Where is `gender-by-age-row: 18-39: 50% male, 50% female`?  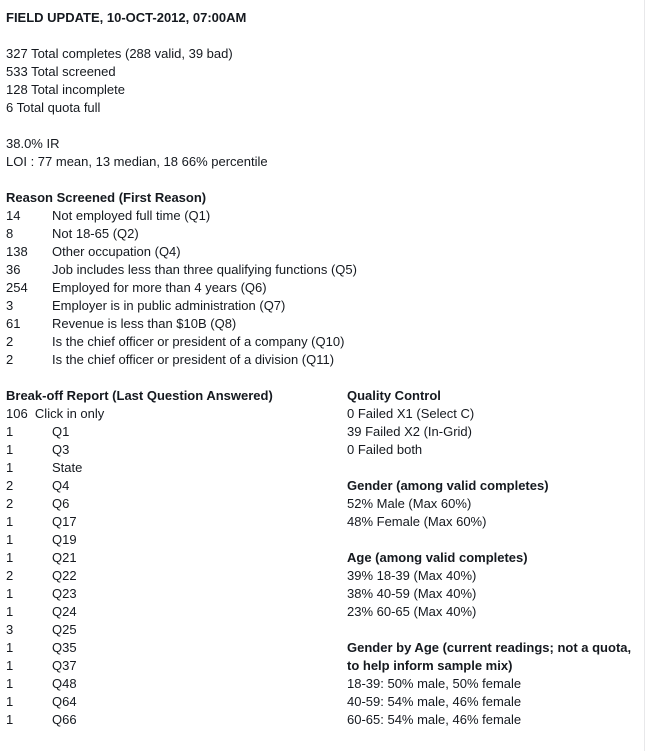 gender-by-age-row: 18-39: 50% male, 50% female is located at coordinates (434, 683).